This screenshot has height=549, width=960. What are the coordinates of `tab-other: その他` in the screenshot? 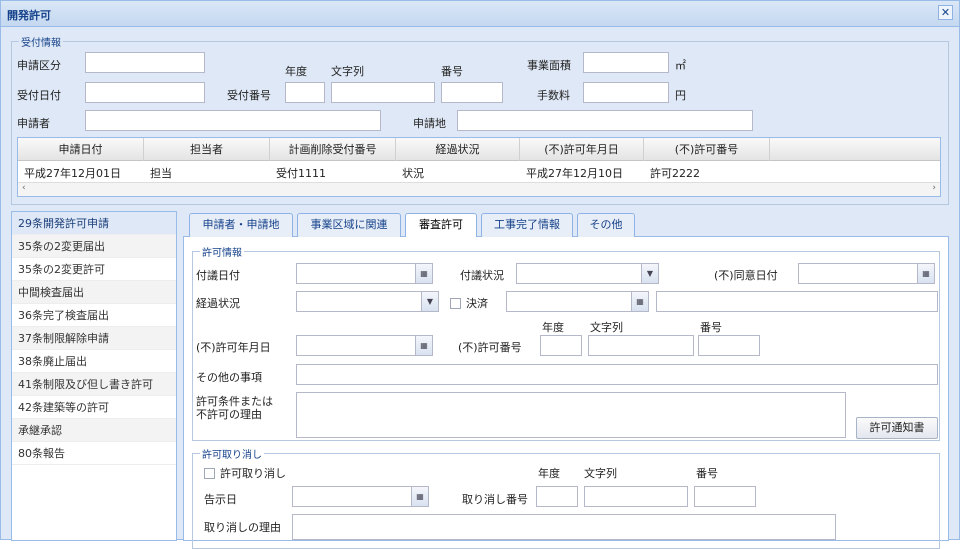 It's located at (606, 225).